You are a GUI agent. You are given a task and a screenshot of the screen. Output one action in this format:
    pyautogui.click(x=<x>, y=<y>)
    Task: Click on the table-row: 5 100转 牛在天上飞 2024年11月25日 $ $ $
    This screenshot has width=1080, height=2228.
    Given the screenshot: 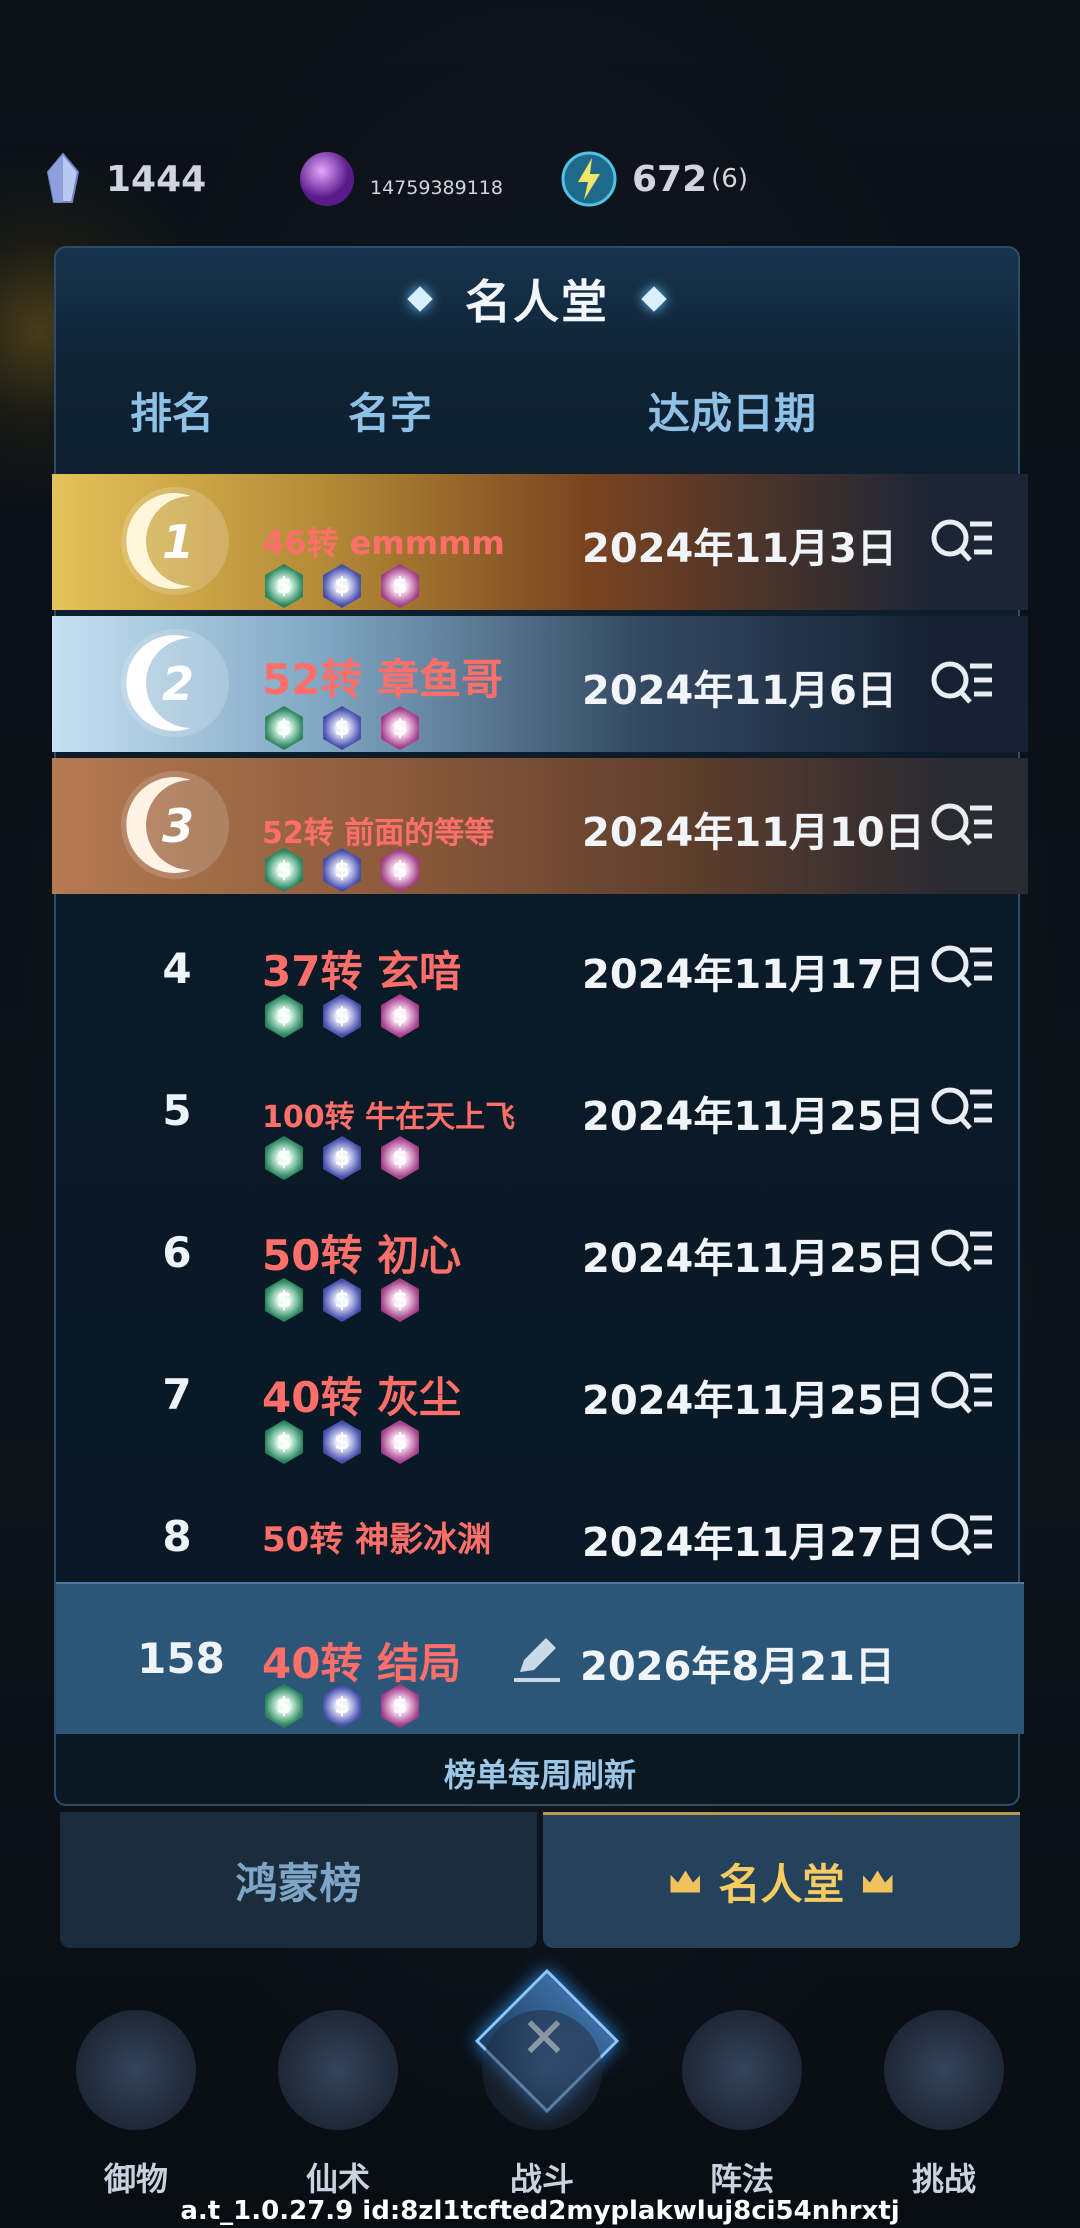 What is the action you would take?
    pyautogui.click(x=540, y=1111)
    